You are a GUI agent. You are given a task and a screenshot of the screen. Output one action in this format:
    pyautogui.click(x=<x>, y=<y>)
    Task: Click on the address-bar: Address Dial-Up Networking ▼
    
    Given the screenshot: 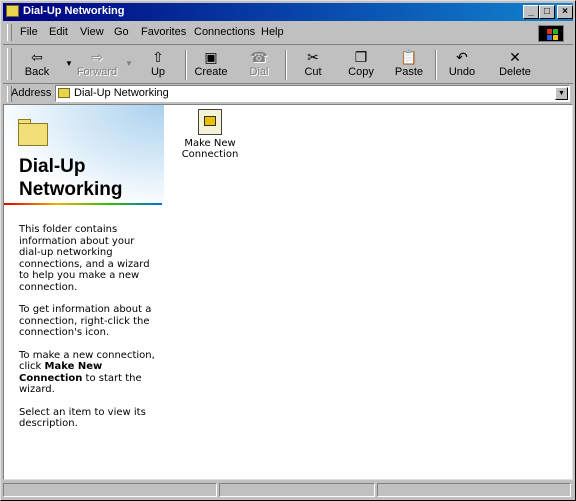 What is the action you would take?
    pyautogui.click(x=288, y=93)
    